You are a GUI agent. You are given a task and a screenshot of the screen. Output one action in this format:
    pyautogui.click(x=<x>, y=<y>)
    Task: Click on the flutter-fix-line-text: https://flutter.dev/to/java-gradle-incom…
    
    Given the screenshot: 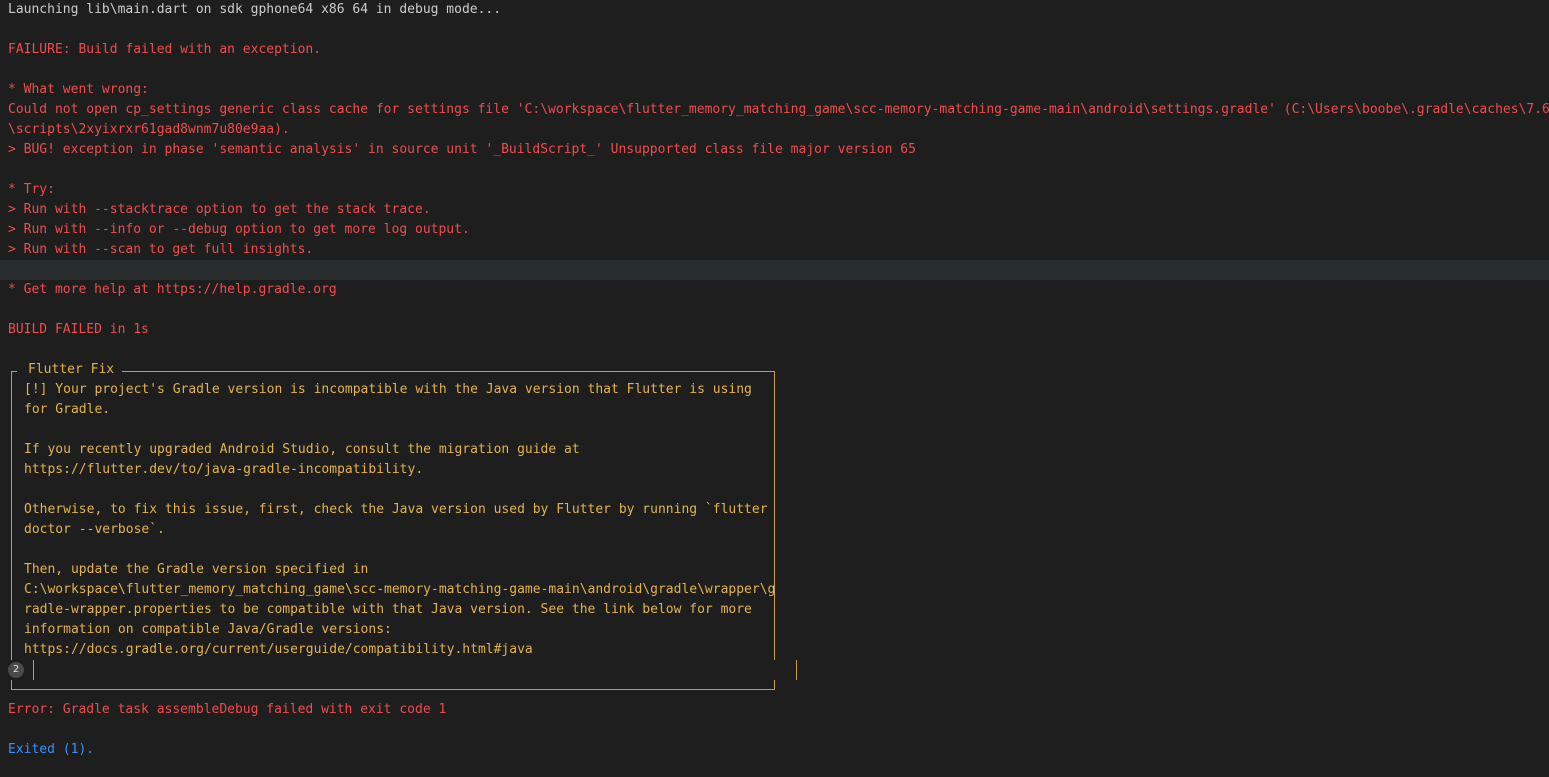 What is the action you would take?
    pyautogui.click(x=224, y=469)
    